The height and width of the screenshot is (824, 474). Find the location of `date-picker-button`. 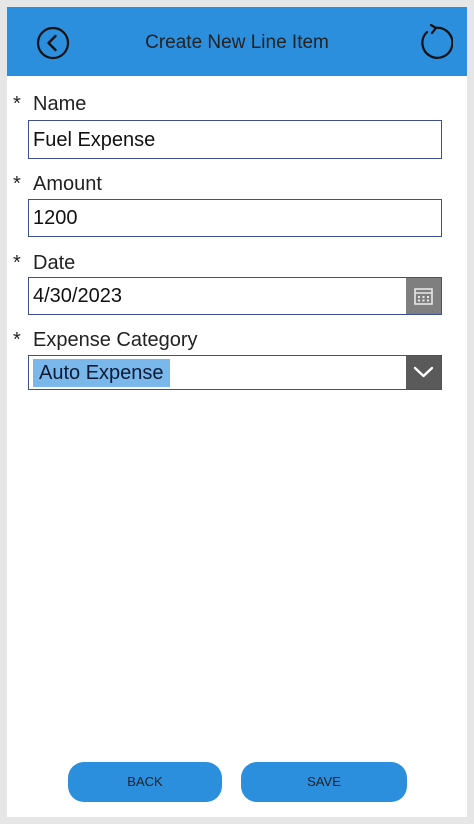

date-picker-button is located at coordinates (423, 296).